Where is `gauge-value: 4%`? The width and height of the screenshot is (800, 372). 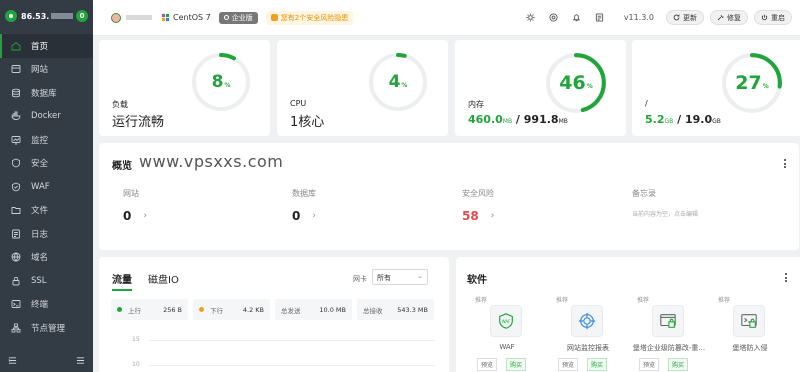
gauge-value: 4% is located at coordinates (398, 82).